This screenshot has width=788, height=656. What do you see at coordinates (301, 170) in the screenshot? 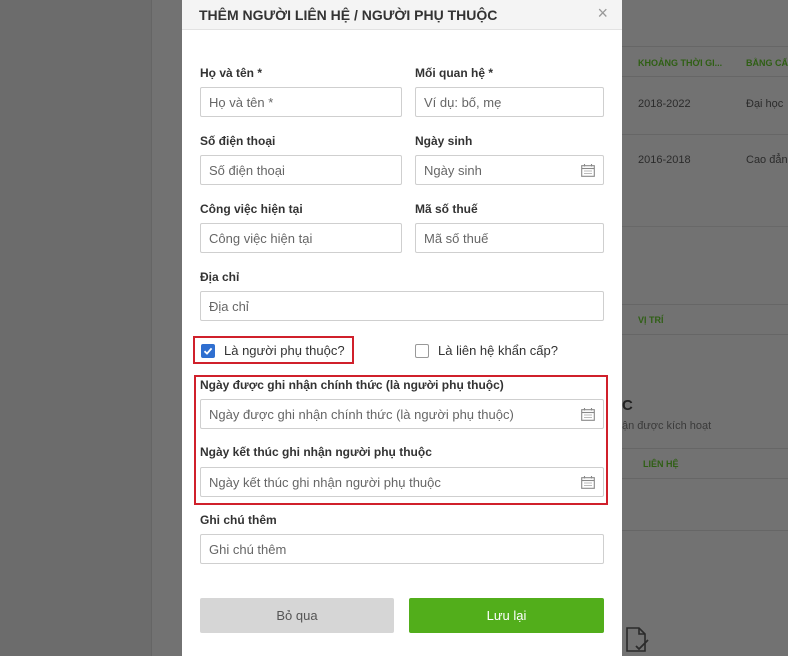
I see `phone-input` at bounding box center [301, 170].